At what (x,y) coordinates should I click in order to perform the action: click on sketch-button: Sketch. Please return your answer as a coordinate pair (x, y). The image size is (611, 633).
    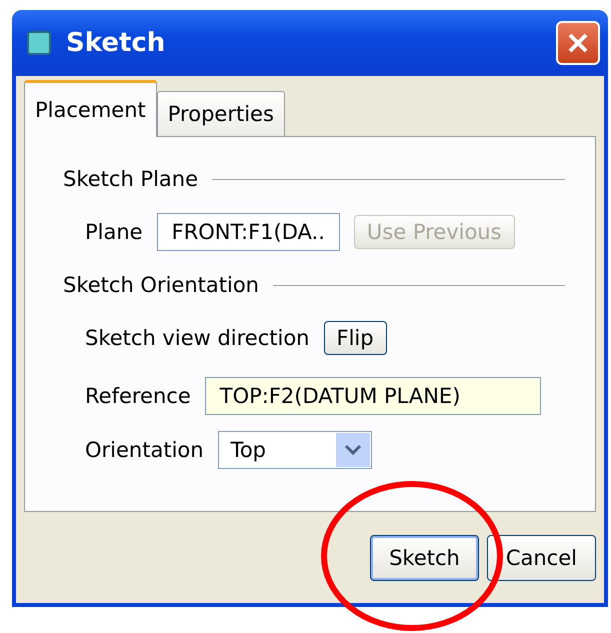
    Looking at the image, I should click on (424, 557).